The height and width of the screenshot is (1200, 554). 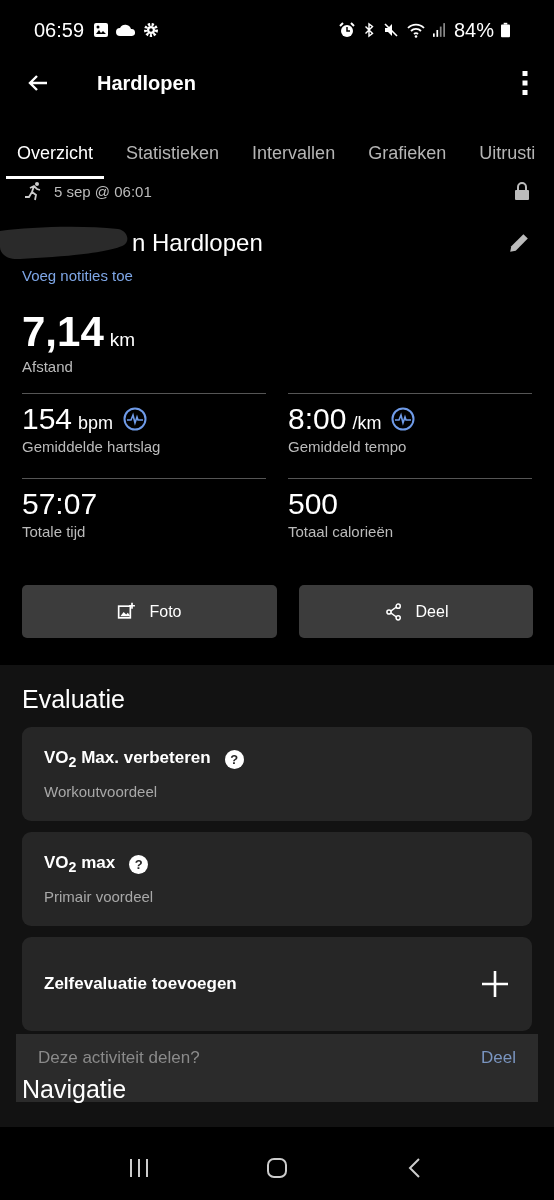 I want to click on stat-label: Totaal calorieën, so click(x=341, y=531).